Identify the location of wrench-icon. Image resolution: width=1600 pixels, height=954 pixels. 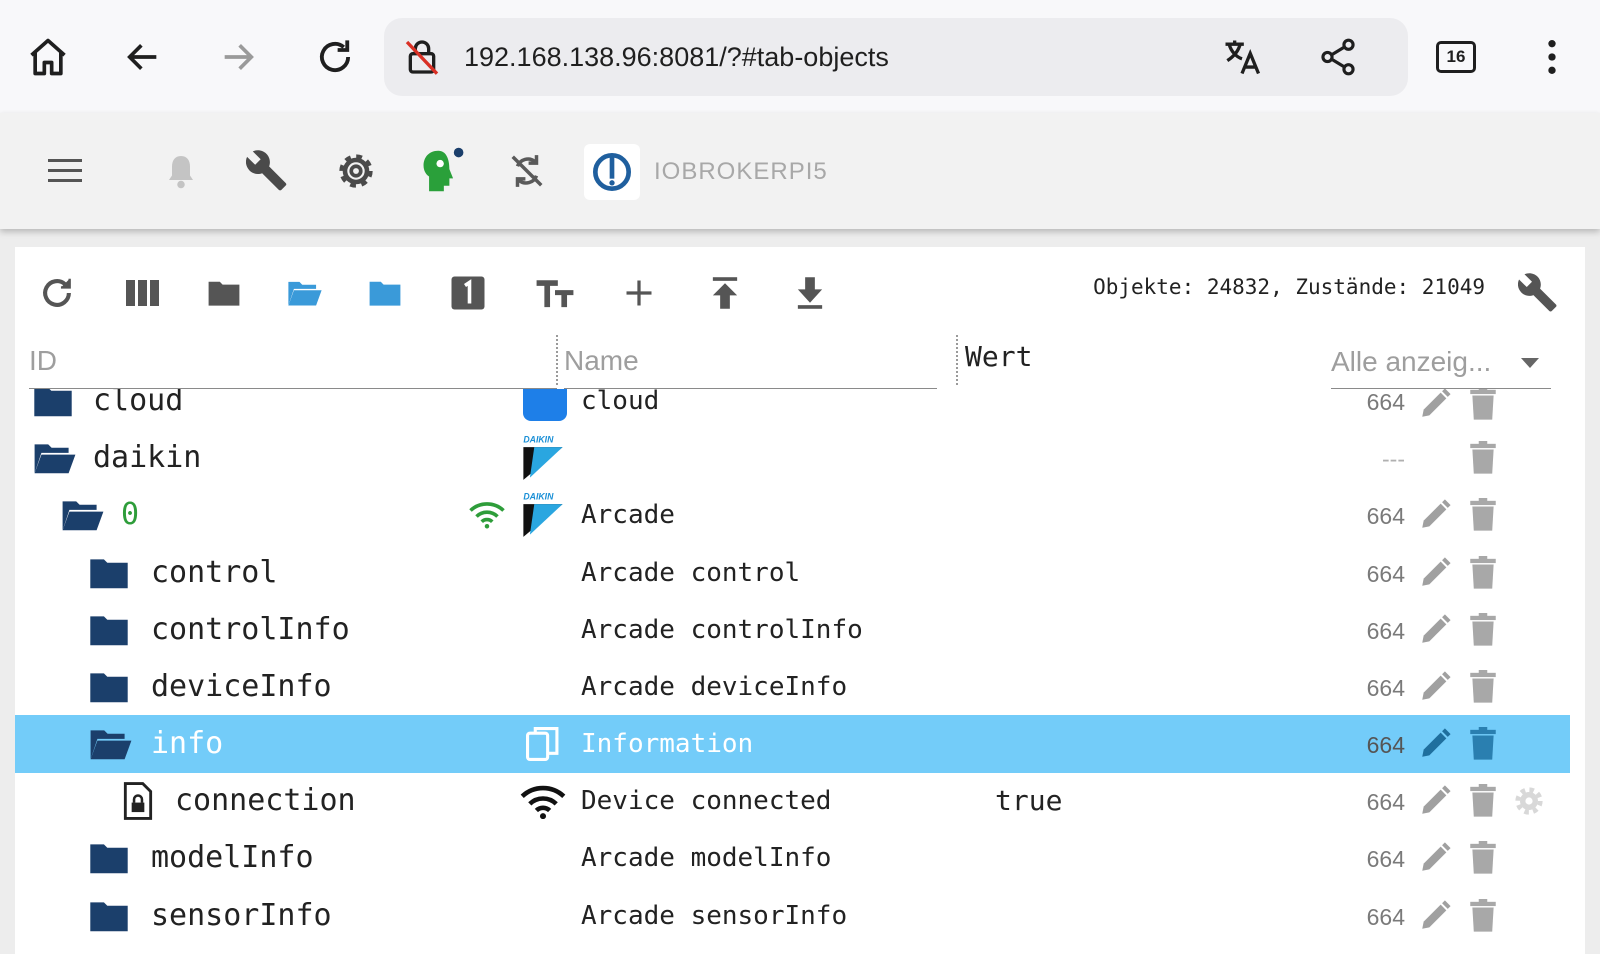
(268, 171).